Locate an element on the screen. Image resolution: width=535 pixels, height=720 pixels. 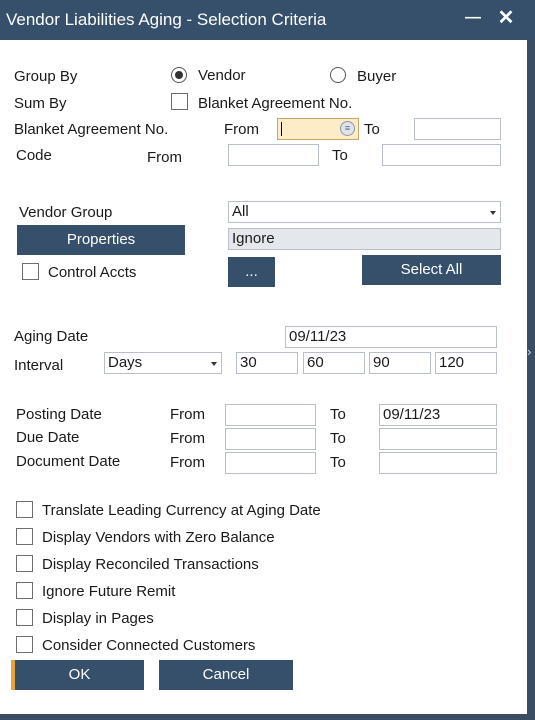
aging-date-label: Aging Date is located at coordinates (51, 336).